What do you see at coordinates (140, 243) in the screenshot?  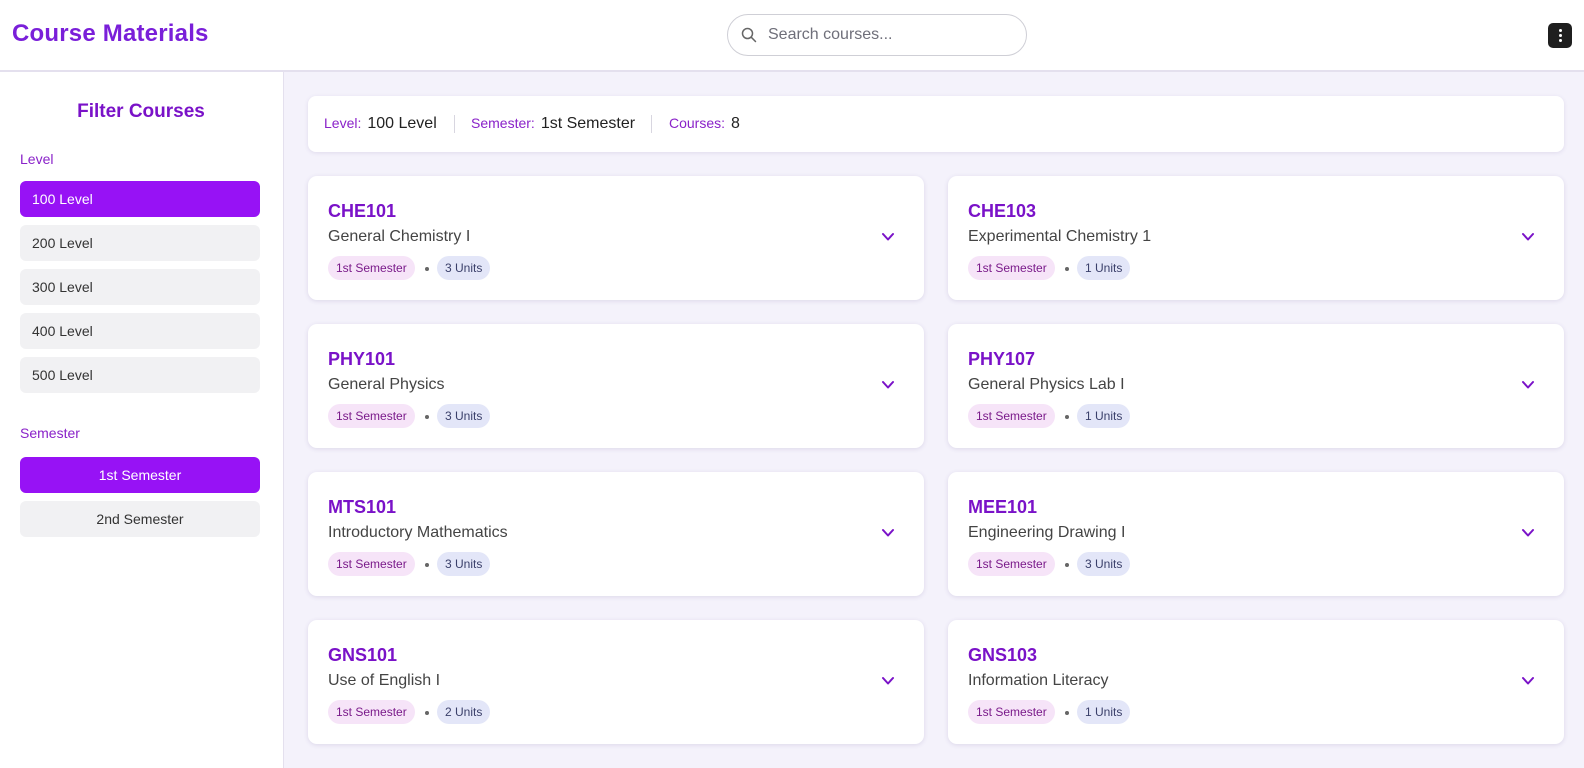 I see `level-filter-200: 200 Level` at bounding box center [140, 243].